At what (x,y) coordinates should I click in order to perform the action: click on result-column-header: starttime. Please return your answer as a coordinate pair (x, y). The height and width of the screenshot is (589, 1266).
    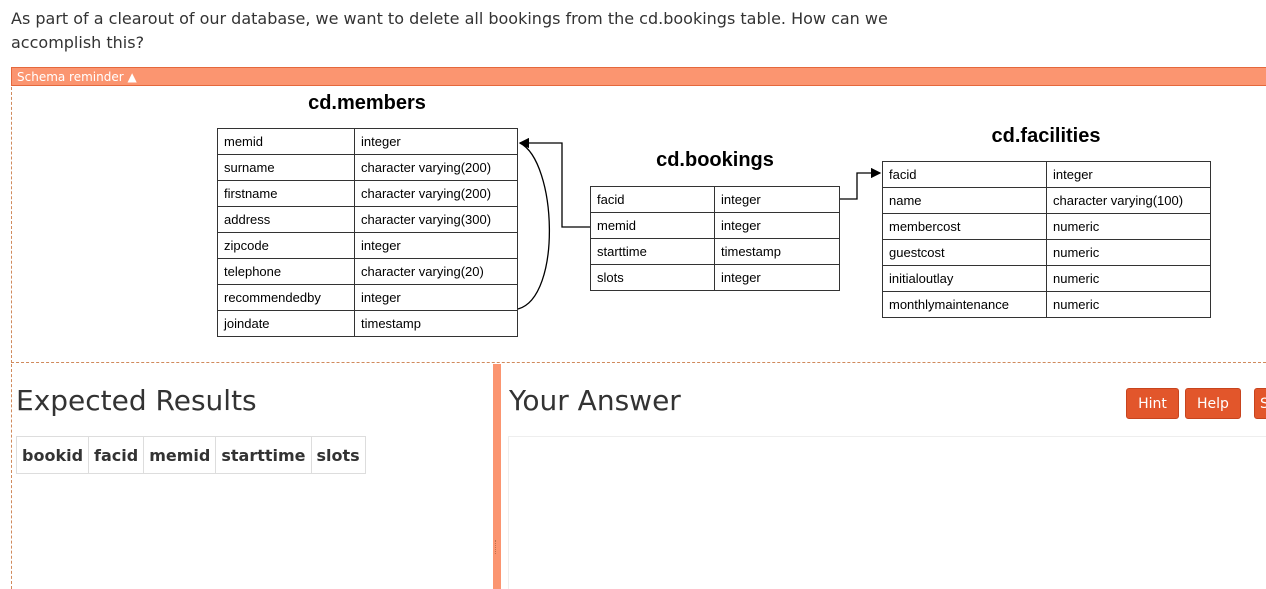
    Looking at the image, I should click on (263, 455).